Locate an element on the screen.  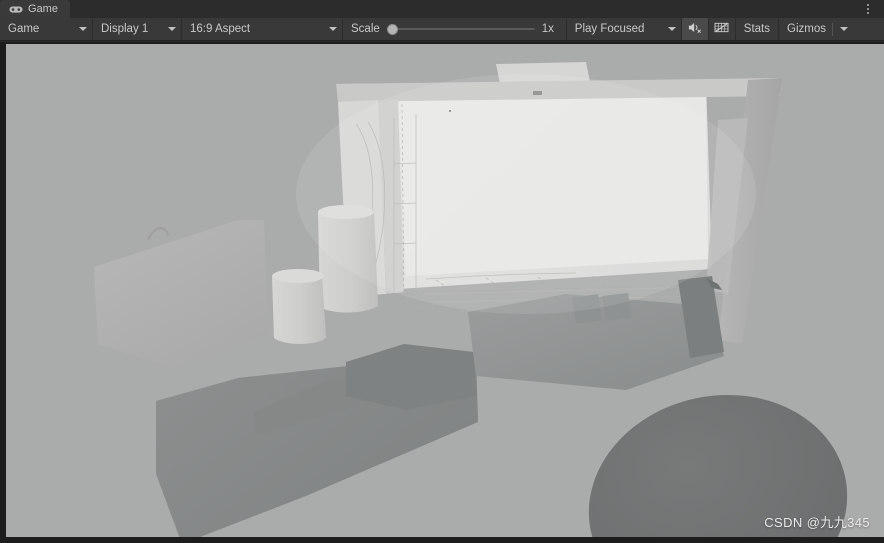
scale-control: Scale 1x is located at coordinates (454, 29).